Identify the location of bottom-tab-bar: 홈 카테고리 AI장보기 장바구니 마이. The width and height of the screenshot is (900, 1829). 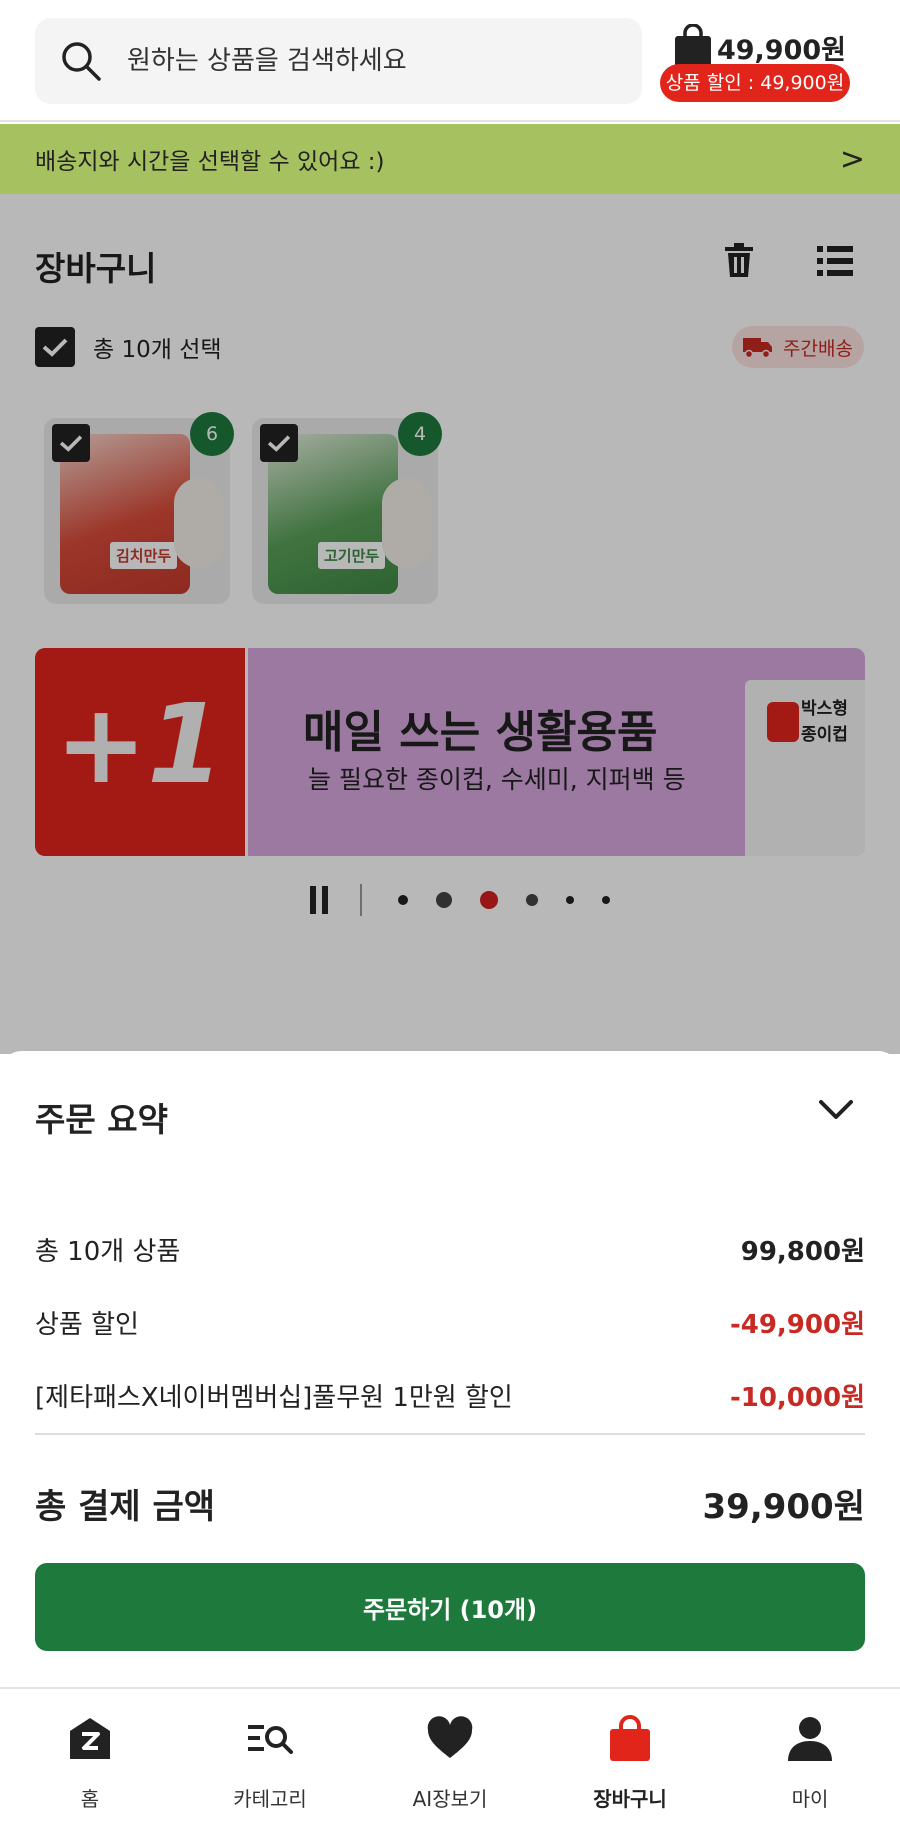
(450, 1758).